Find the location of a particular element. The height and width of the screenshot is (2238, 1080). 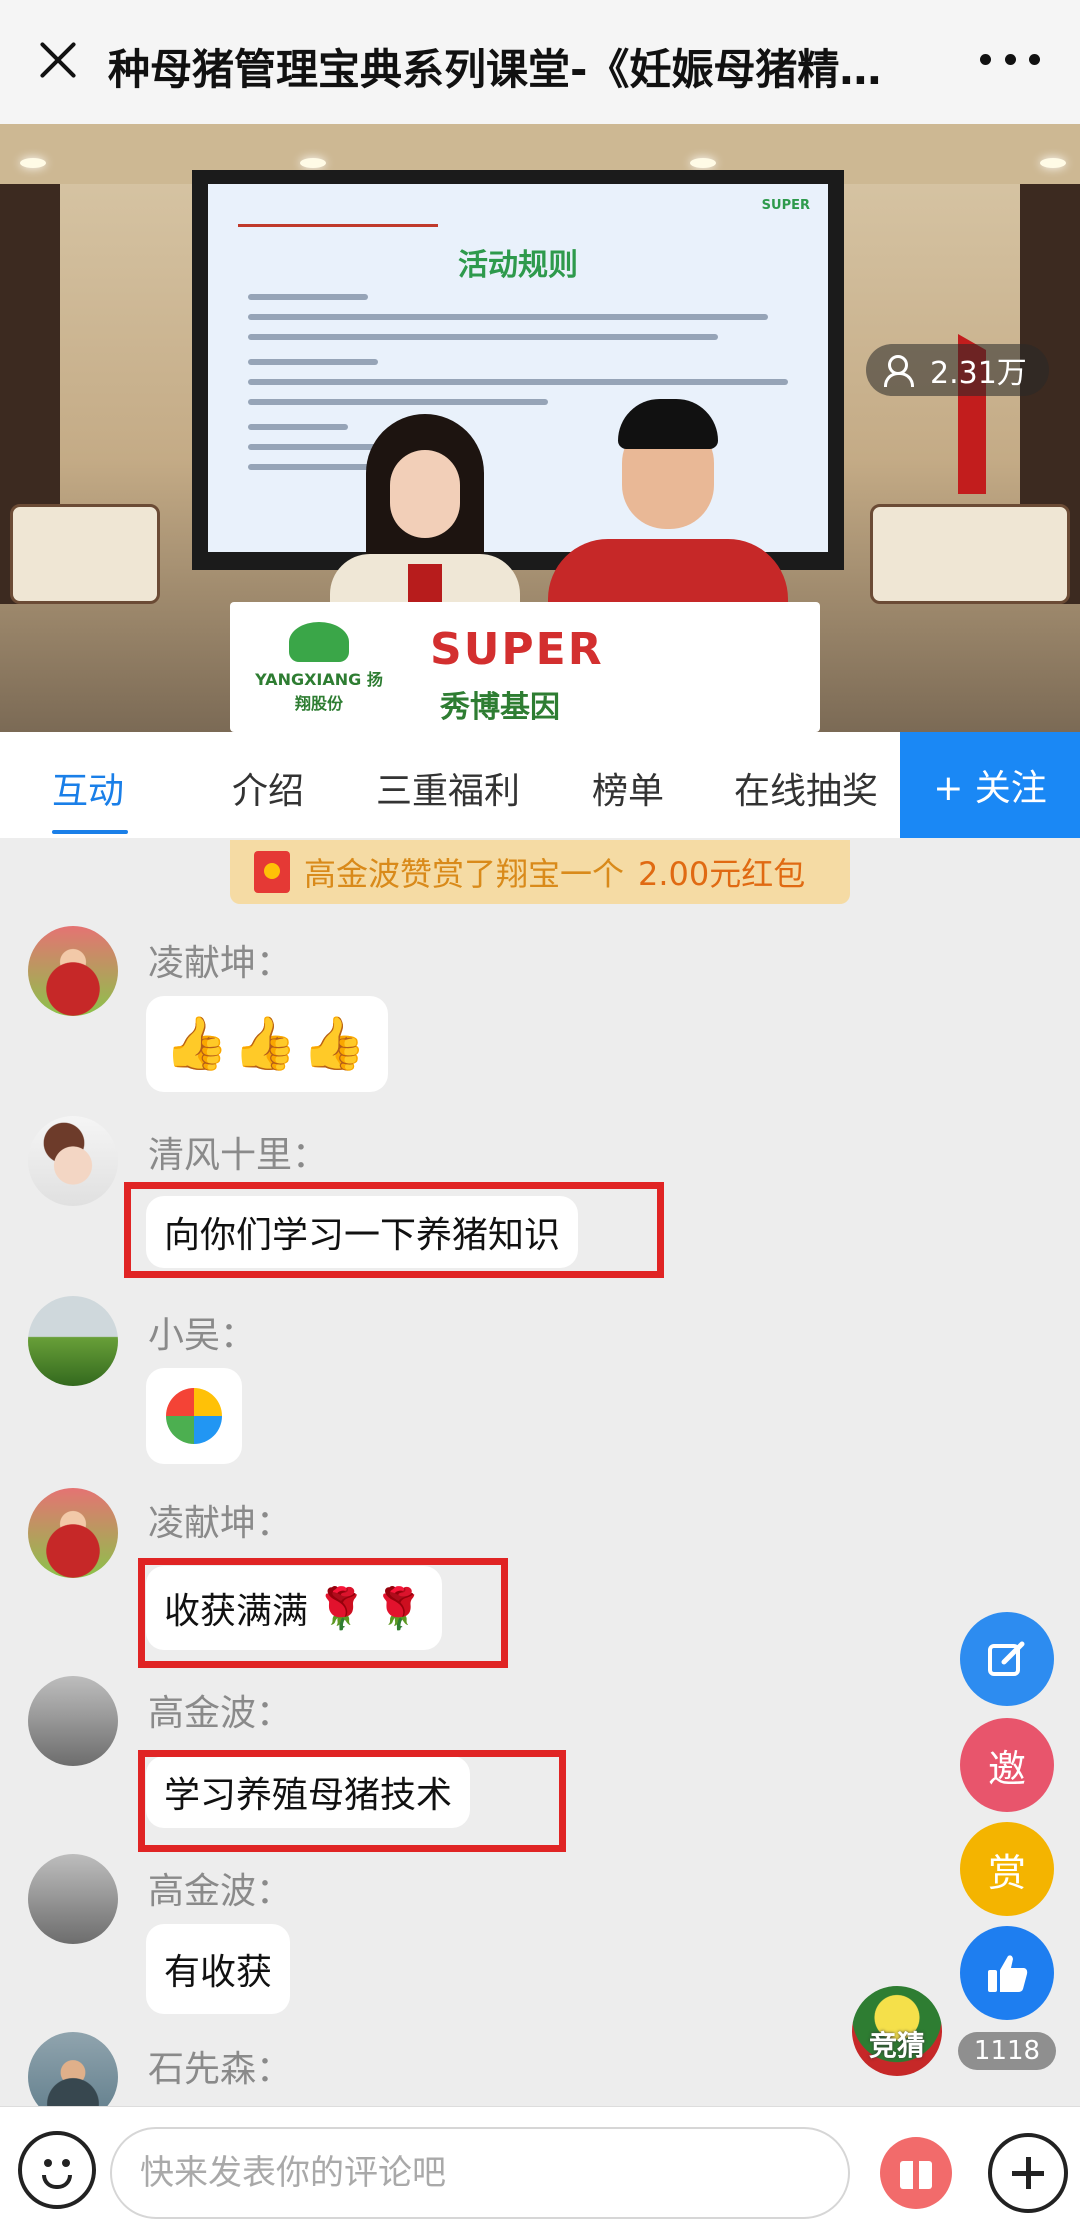

gift-icon is located at coordinates (916, 2173).